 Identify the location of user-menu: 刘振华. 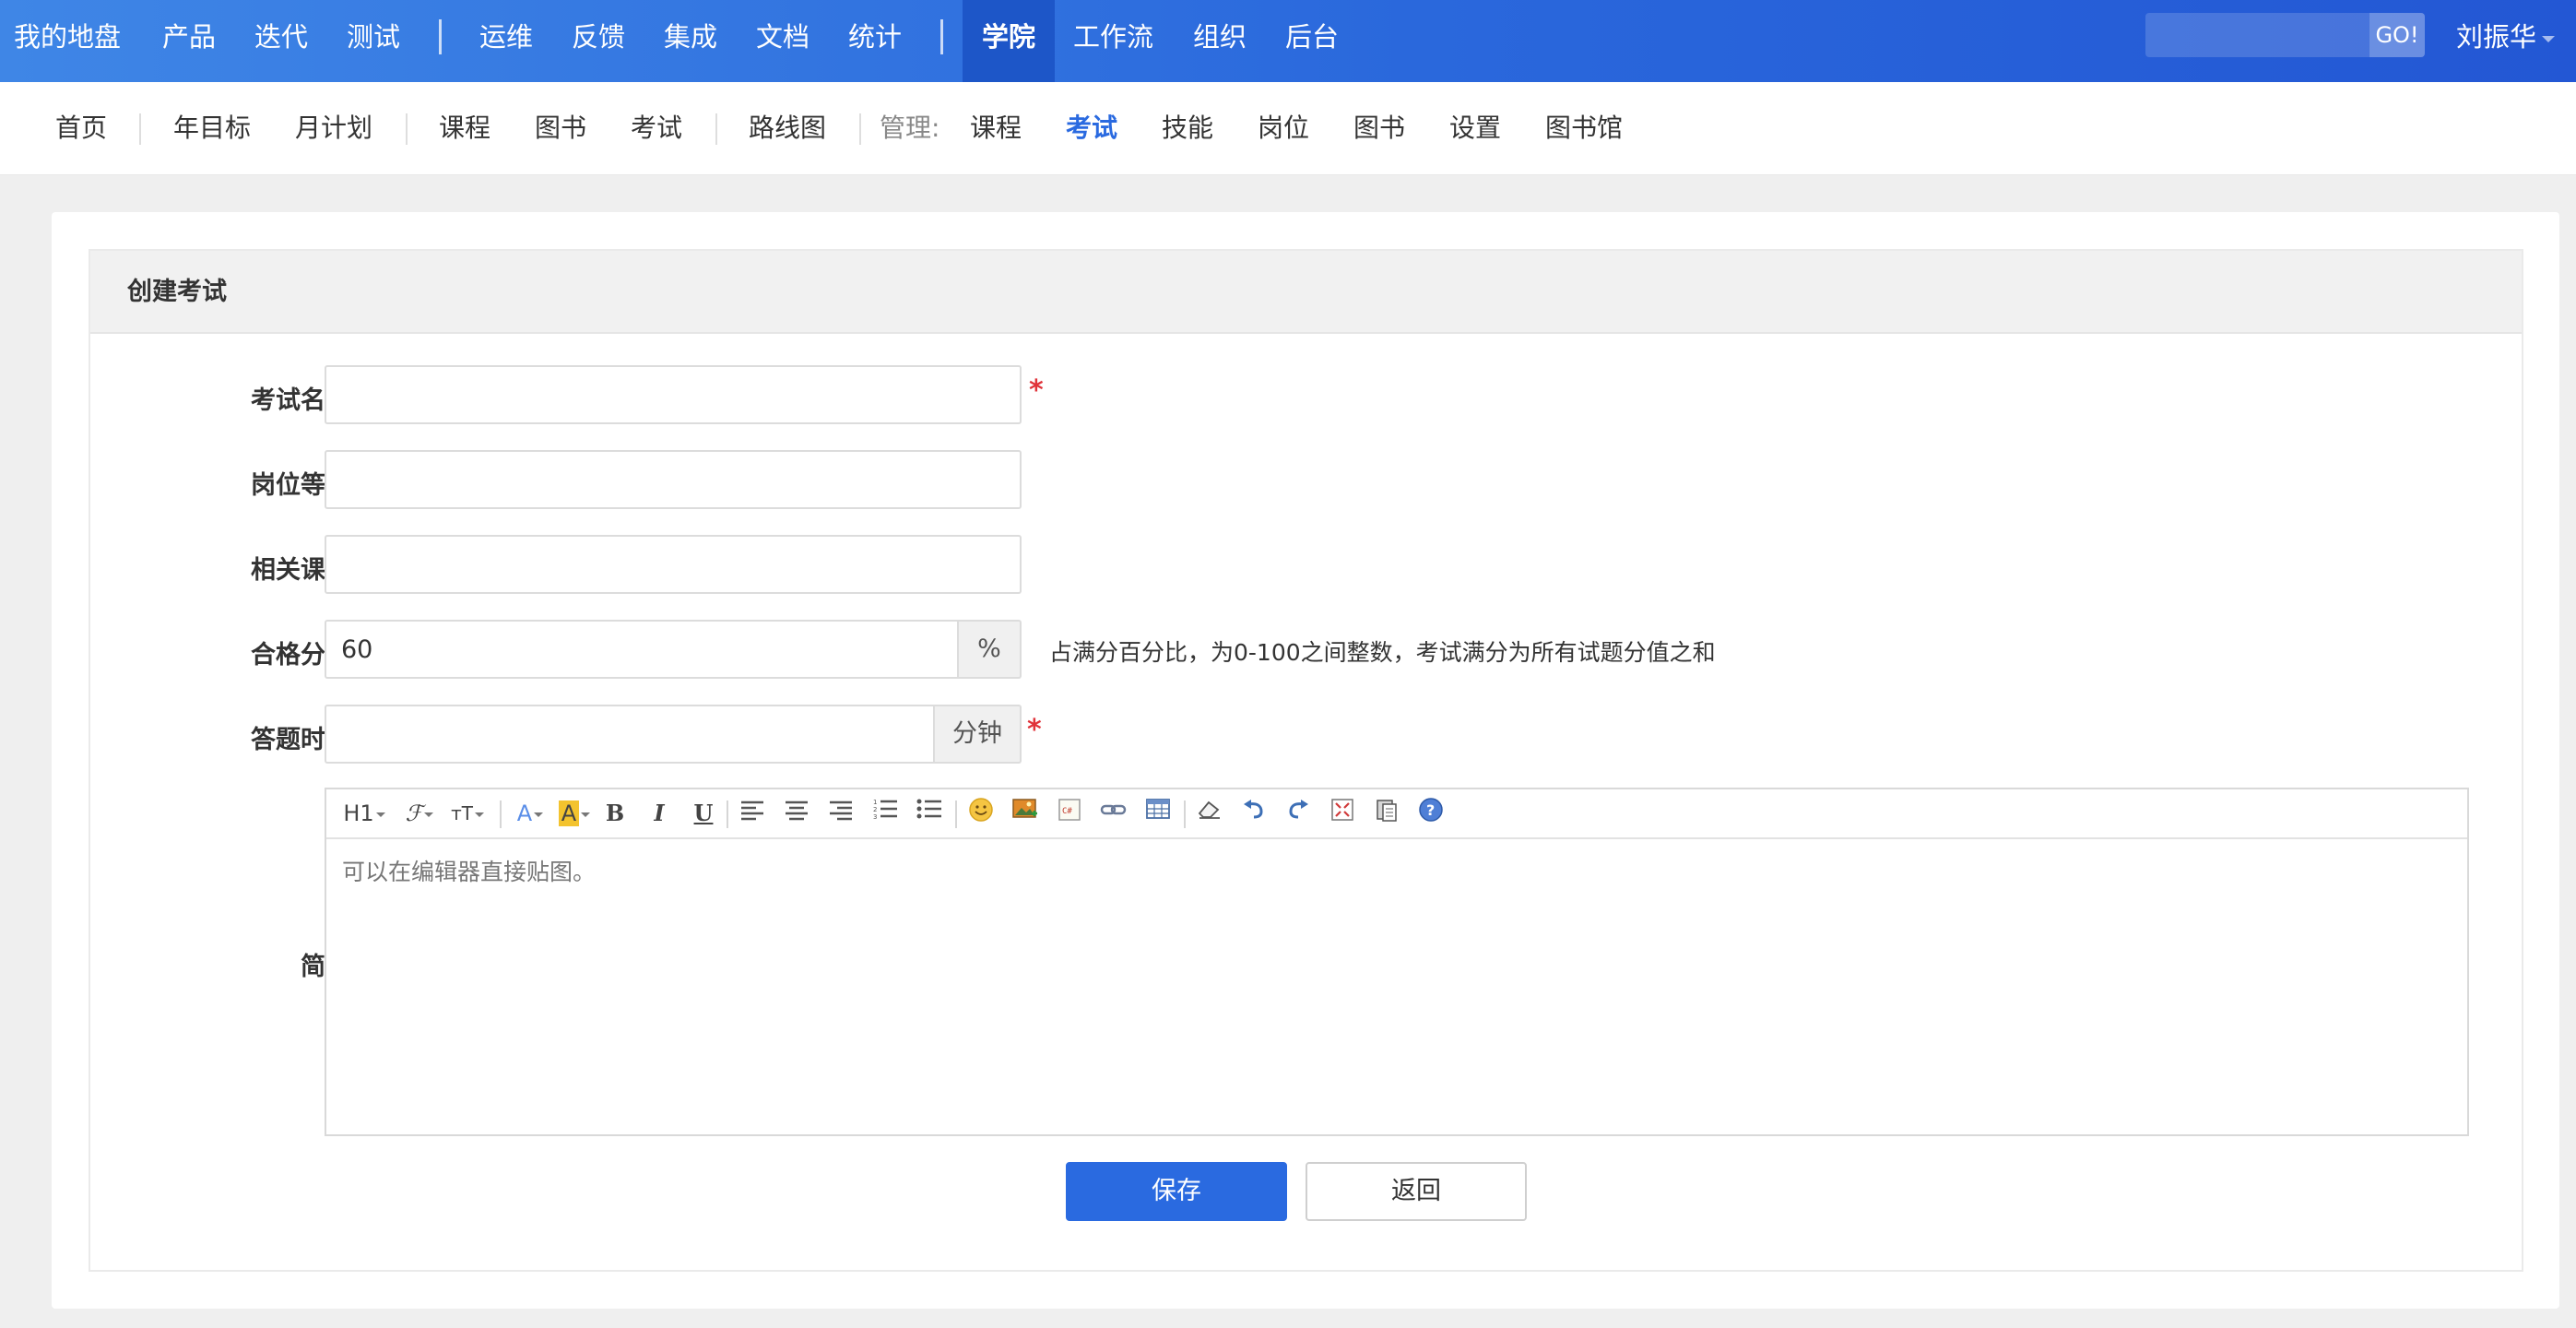
(2506, 37).